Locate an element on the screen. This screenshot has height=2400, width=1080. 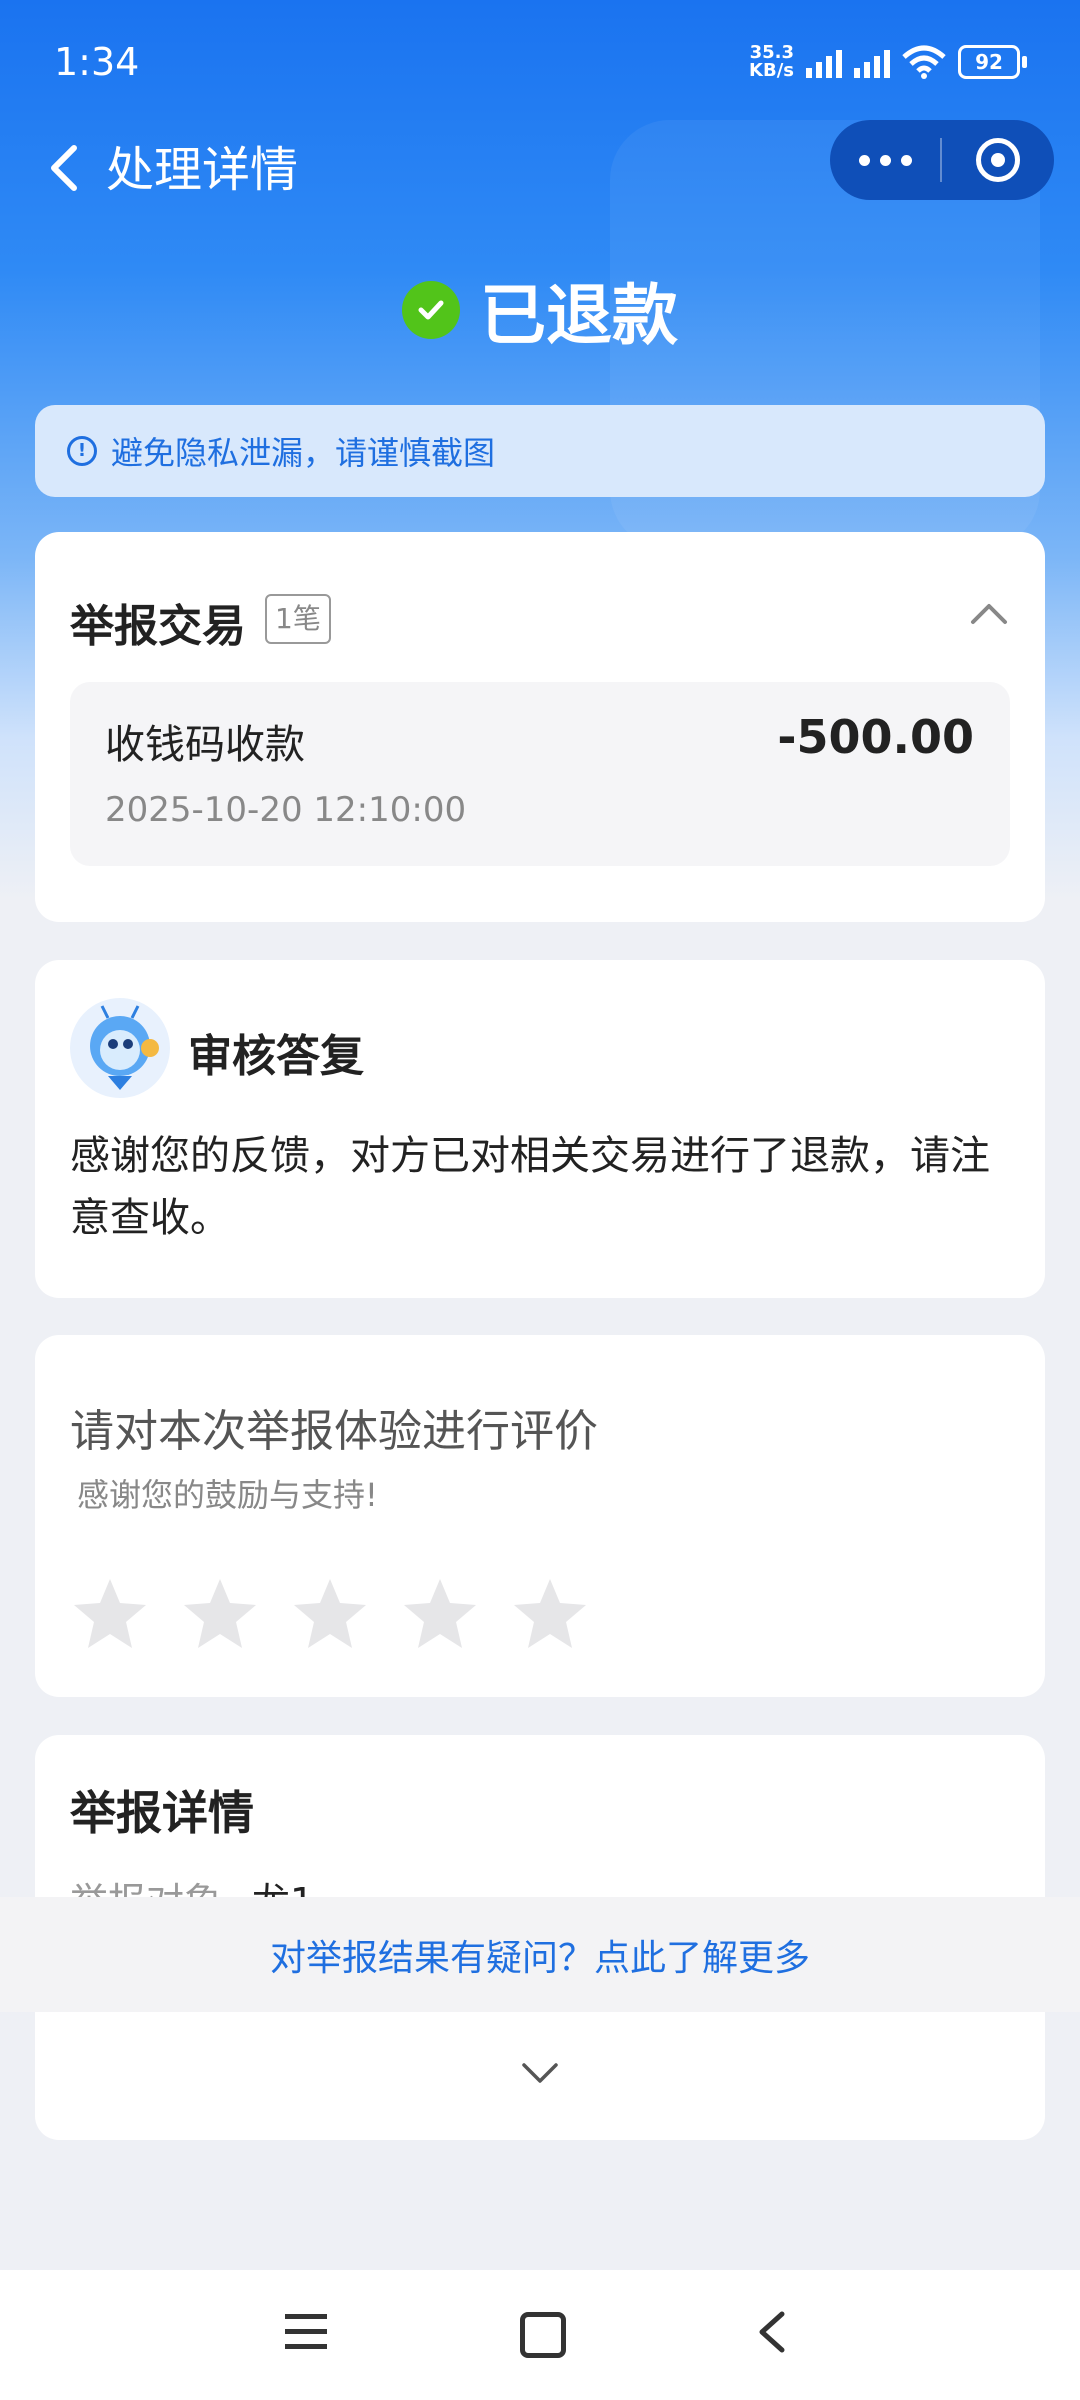
close-miniapp-button is located at coordinates (998, 160).